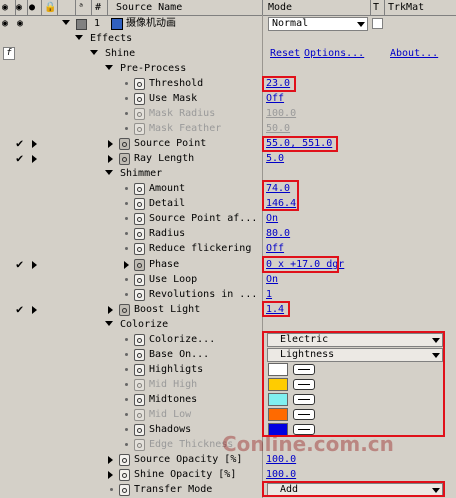 The image size is (456, 498). What do you see at coordinates (420, 7) in the screenshot?
I see `trkmat-column: TrkMat` at bounding box center [420, 7].